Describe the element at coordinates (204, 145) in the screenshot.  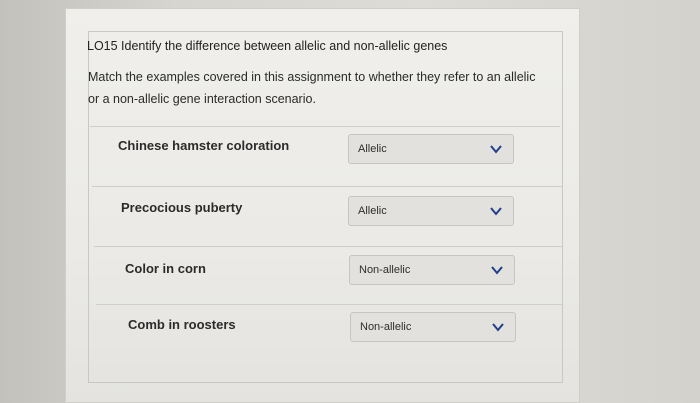
I see `match-item-label: Chinese hamster coloration` at that location.